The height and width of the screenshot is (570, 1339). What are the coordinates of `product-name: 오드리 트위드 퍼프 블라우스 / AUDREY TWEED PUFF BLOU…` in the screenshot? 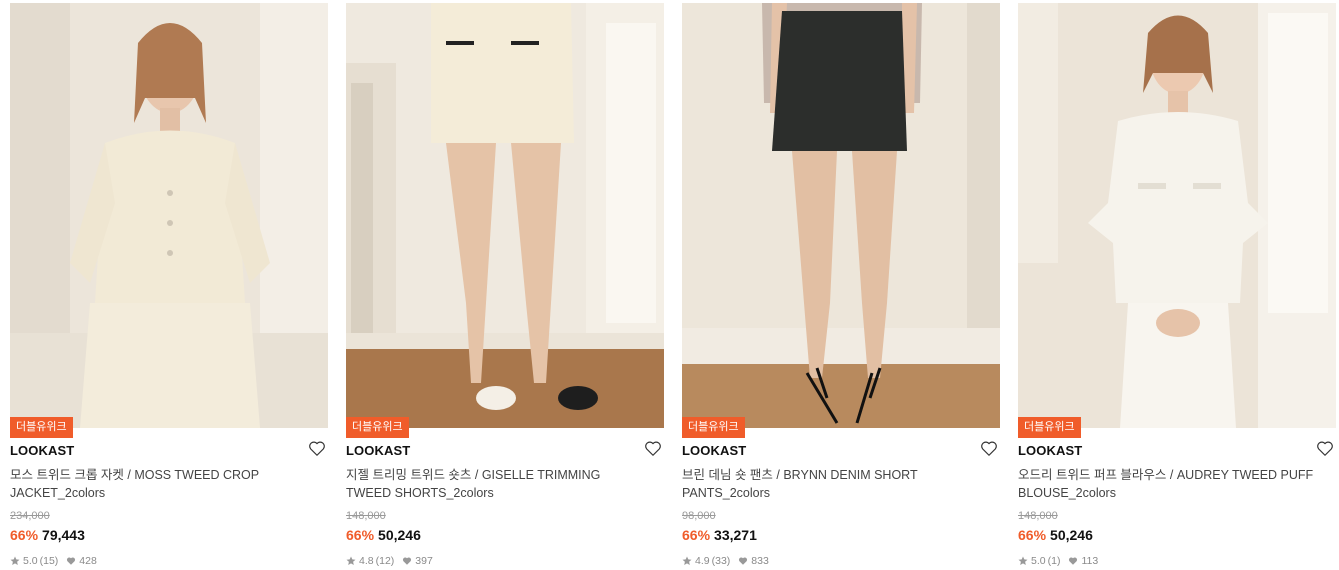 It's located at (1168, 484).